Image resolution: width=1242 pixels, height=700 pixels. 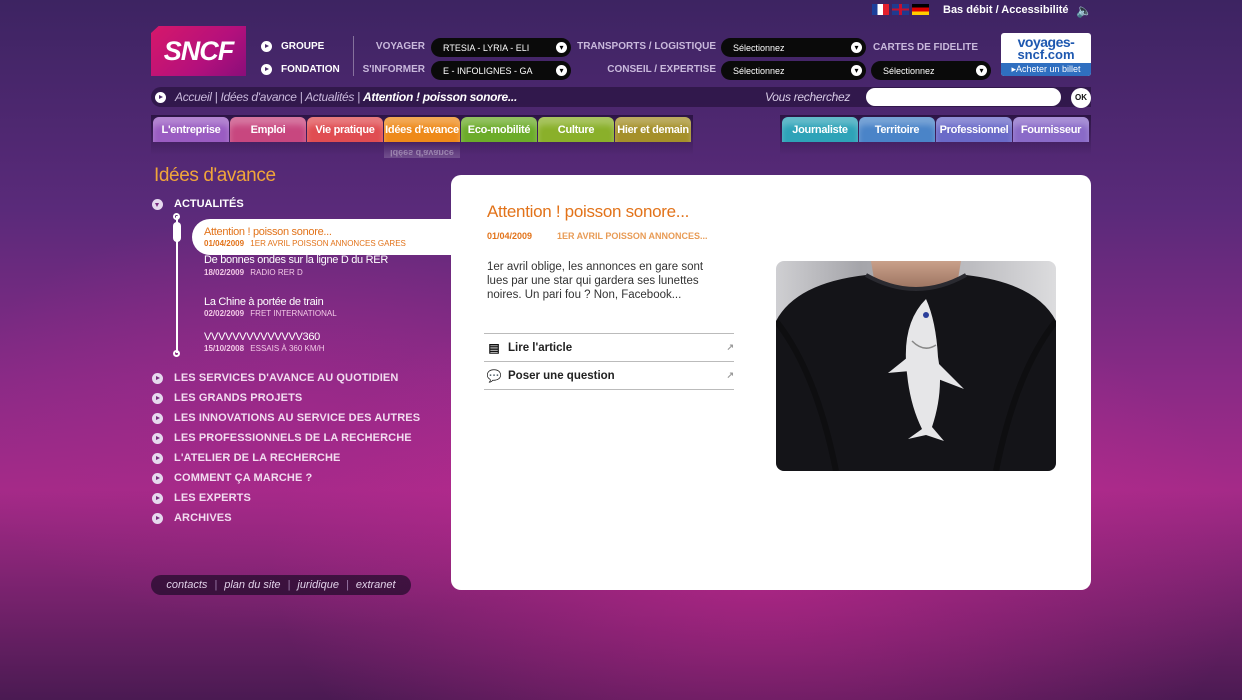 I want to click on nav-comment-ca-marche: COMMENT ÇA MARCHE ?, so click(x=243, y=478).